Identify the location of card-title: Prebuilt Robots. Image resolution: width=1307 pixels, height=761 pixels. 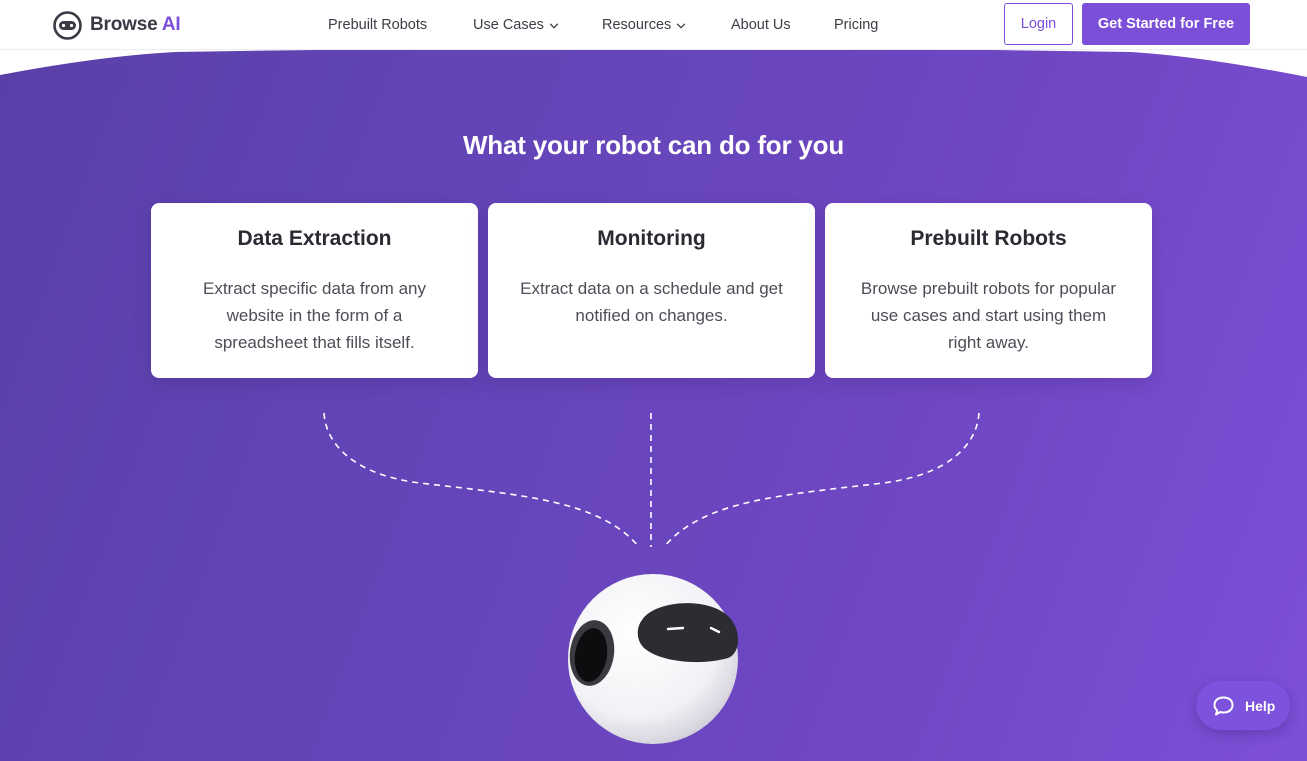
(988, 238).